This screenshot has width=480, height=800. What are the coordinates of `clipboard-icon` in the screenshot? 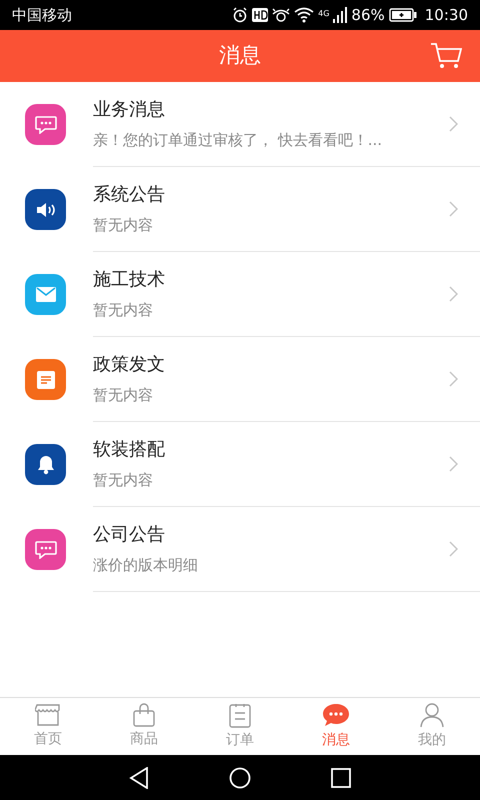 It's located at (240, 715).